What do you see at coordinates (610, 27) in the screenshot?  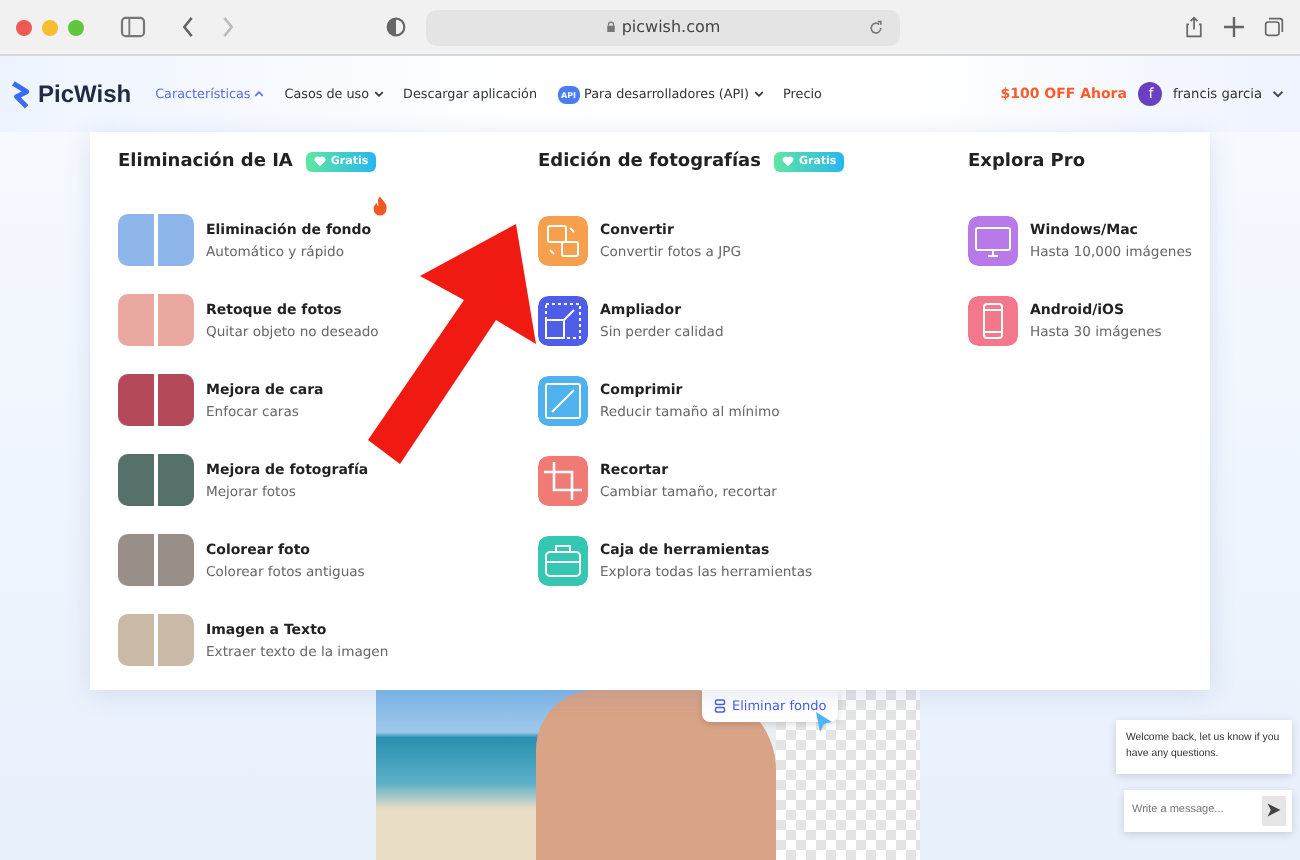 I see `lock-icon` at bounding box center [610, 27].